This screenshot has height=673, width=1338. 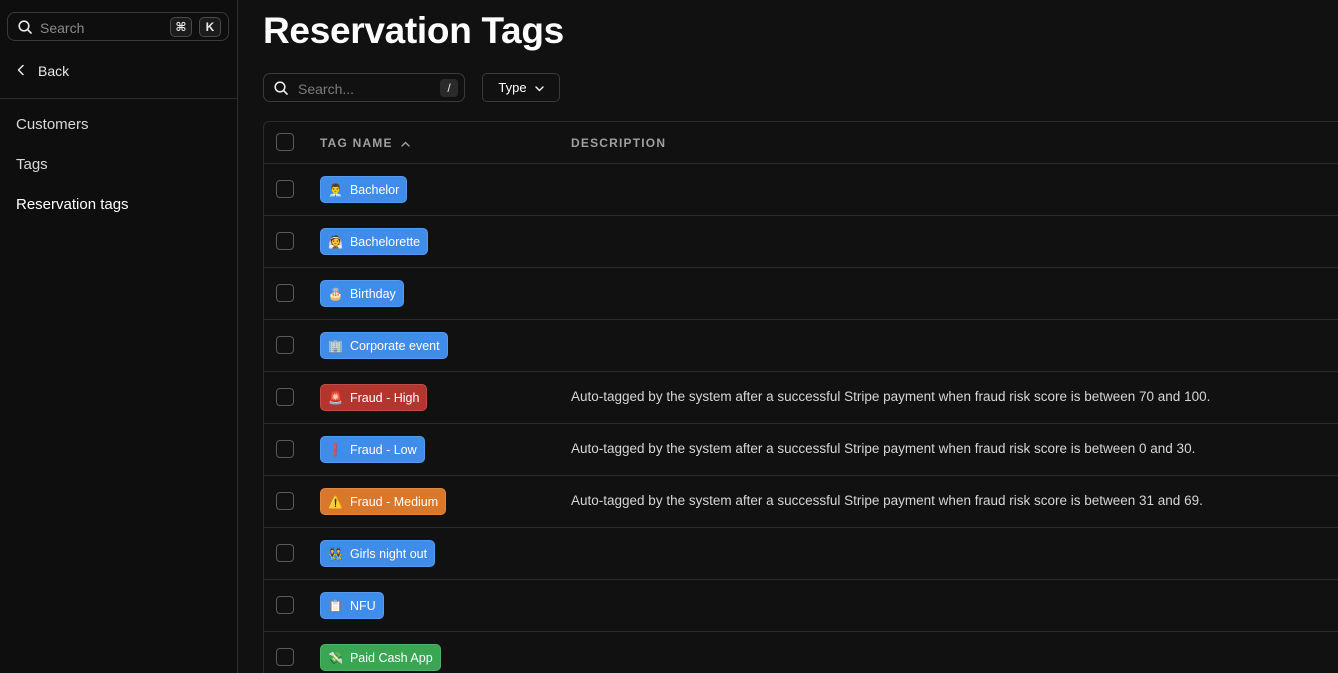 I want to click on tag-chip: 👰 Bachelorette, so click(x=374, y=241).